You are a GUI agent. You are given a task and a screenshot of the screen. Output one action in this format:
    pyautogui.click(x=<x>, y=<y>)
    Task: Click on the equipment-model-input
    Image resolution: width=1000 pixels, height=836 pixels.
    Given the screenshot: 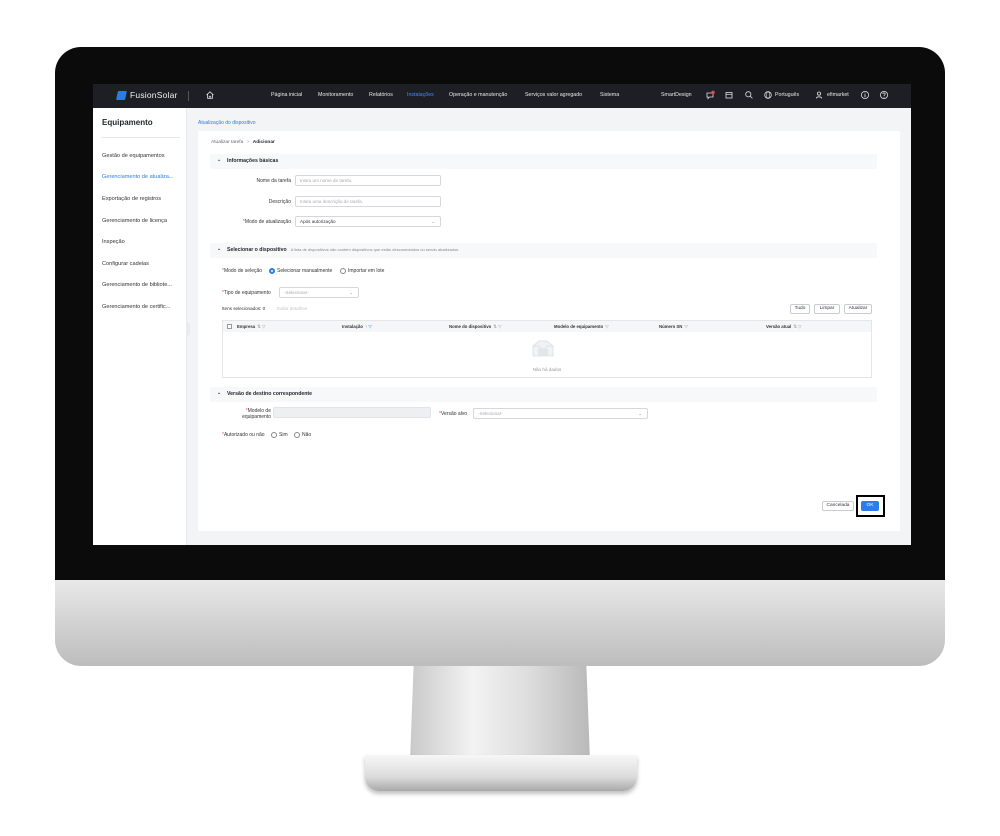 What is the action you would take?
    pyautogui.click(x=352, y=412)
    